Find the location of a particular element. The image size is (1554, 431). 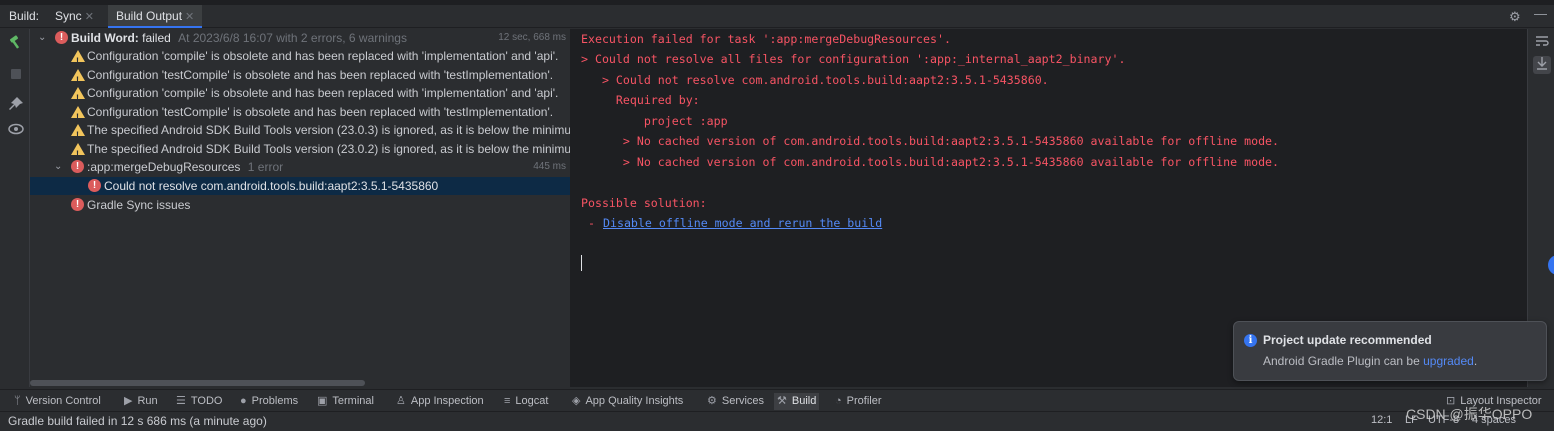

app-inspection-icon: ♙ is located at coordinates (401, 401).